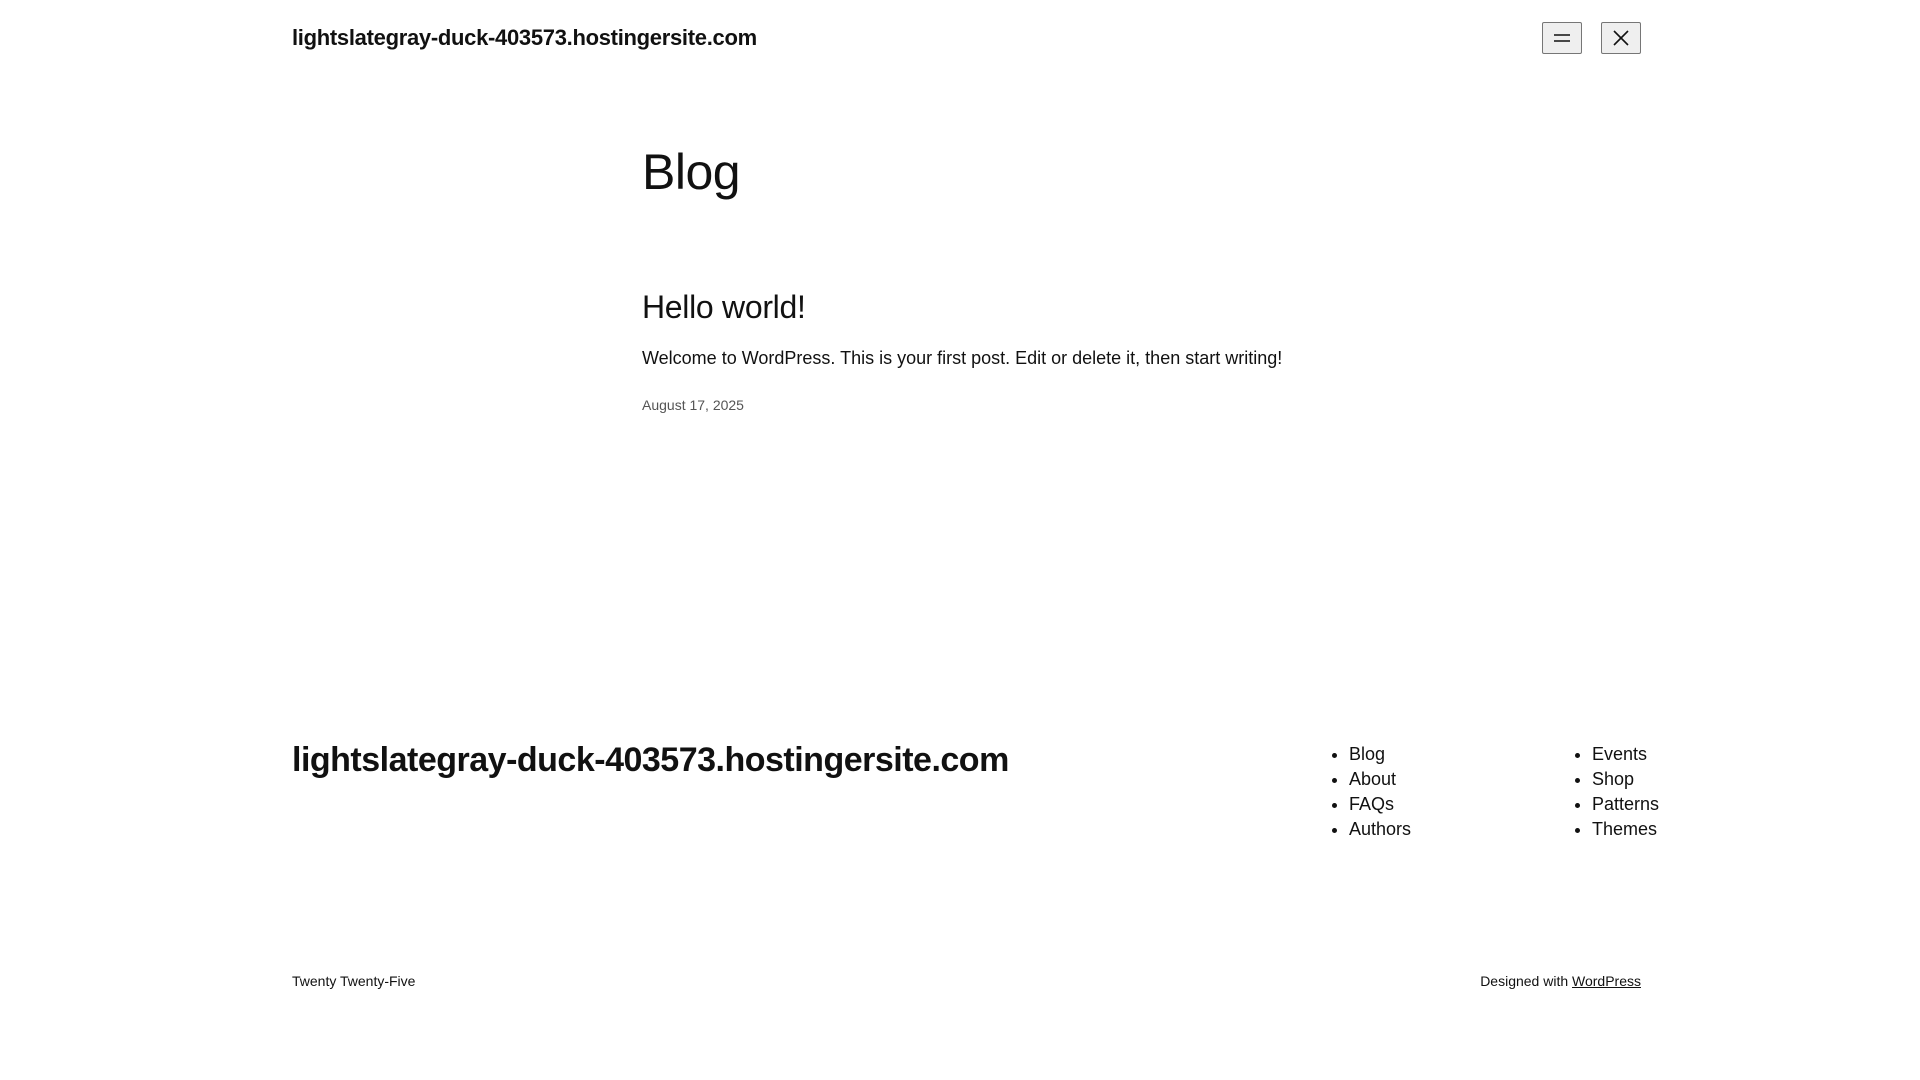  What do you see at coordinates (1613, 779) in the screenshot?
I see `footer-nav-link-shop: Shop` at bounding box center [1613, 779].